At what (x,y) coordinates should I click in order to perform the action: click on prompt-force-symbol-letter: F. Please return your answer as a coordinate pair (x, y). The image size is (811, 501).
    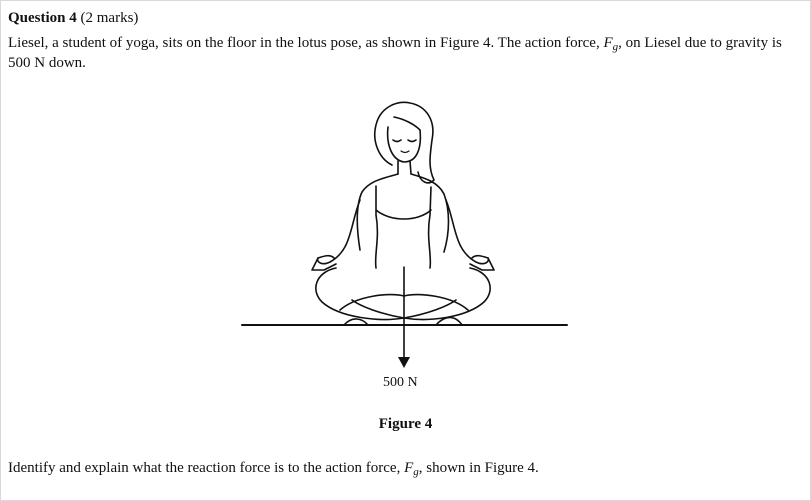
    Looking at the image, I should click on (409, 468).